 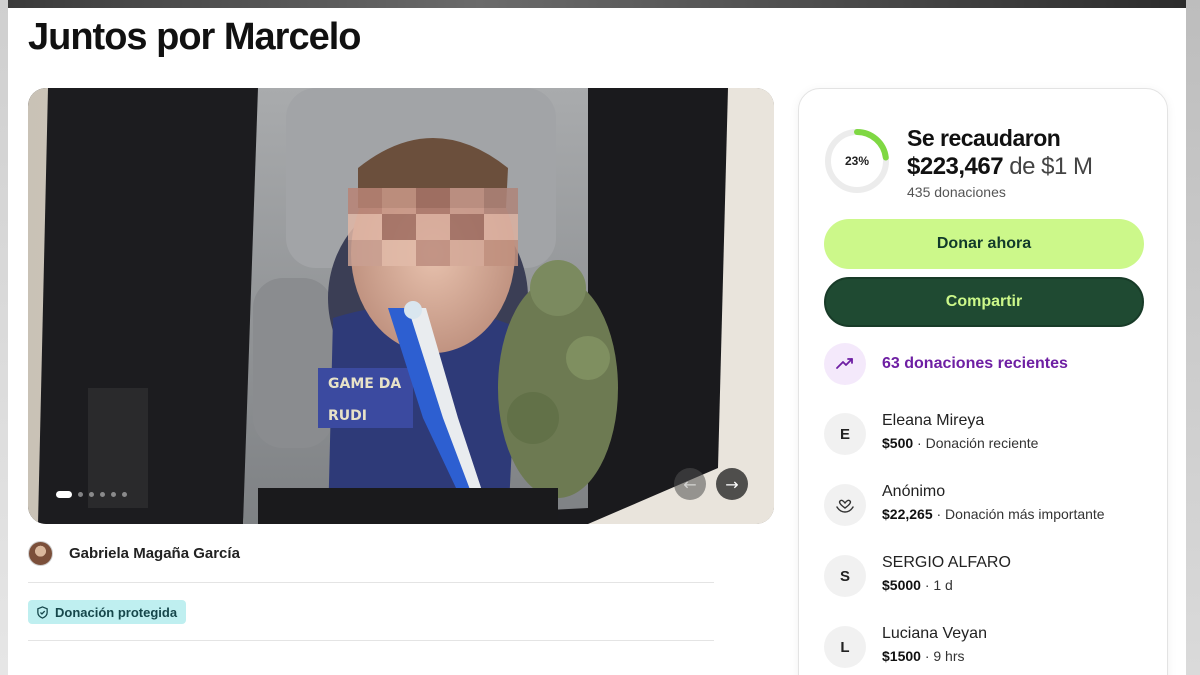 I want to click on donation-meta: $500 · Donación reciente, so click(x=960, y=443).